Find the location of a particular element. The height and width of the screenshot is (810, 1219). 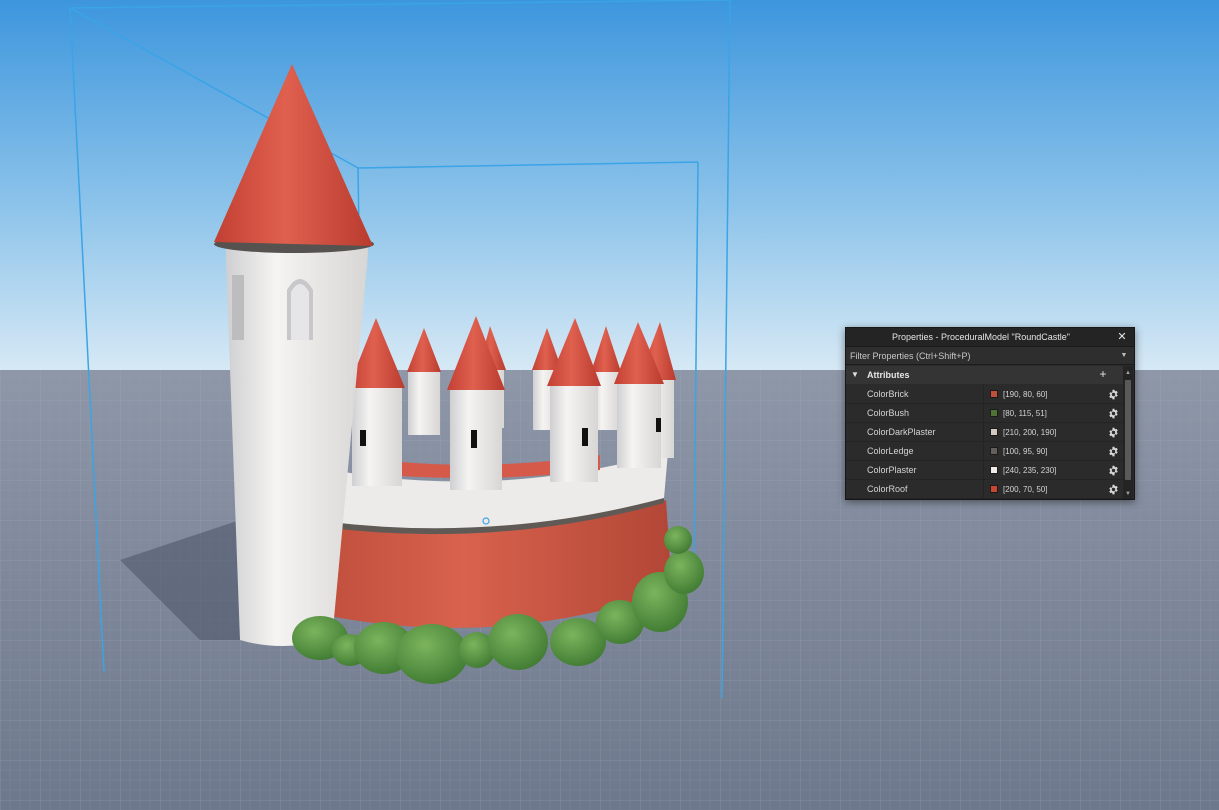

attribute-row: ColorRoof [200, 70, 50] is located at coordinates (985, 489).